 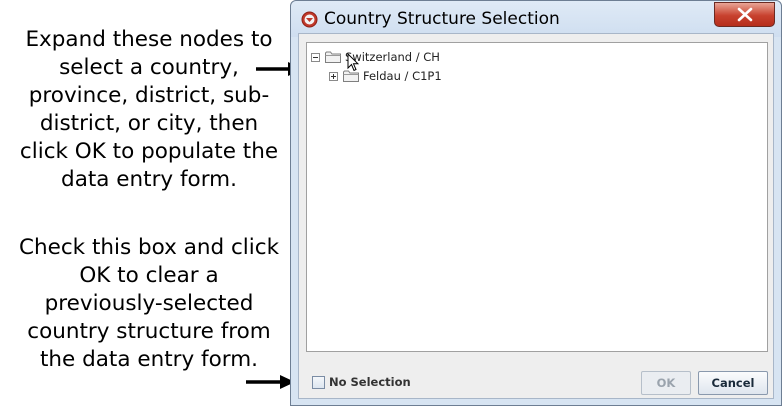 I want to click on mouse-pointer-icon, so click(x=353, y=62).